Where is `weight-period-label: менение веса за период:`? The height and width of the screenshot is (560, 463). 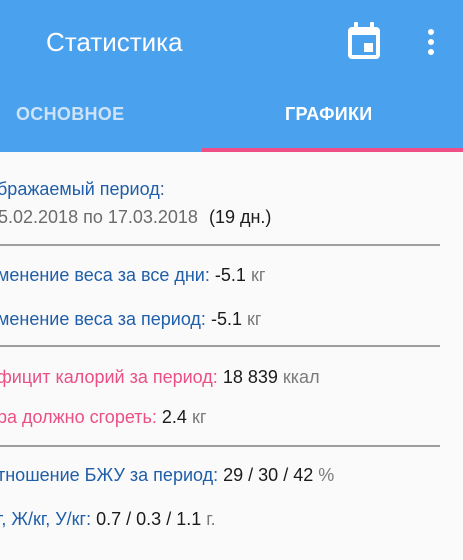
weight-period-label: менение веса за период: is located at coordinates (103, 319).